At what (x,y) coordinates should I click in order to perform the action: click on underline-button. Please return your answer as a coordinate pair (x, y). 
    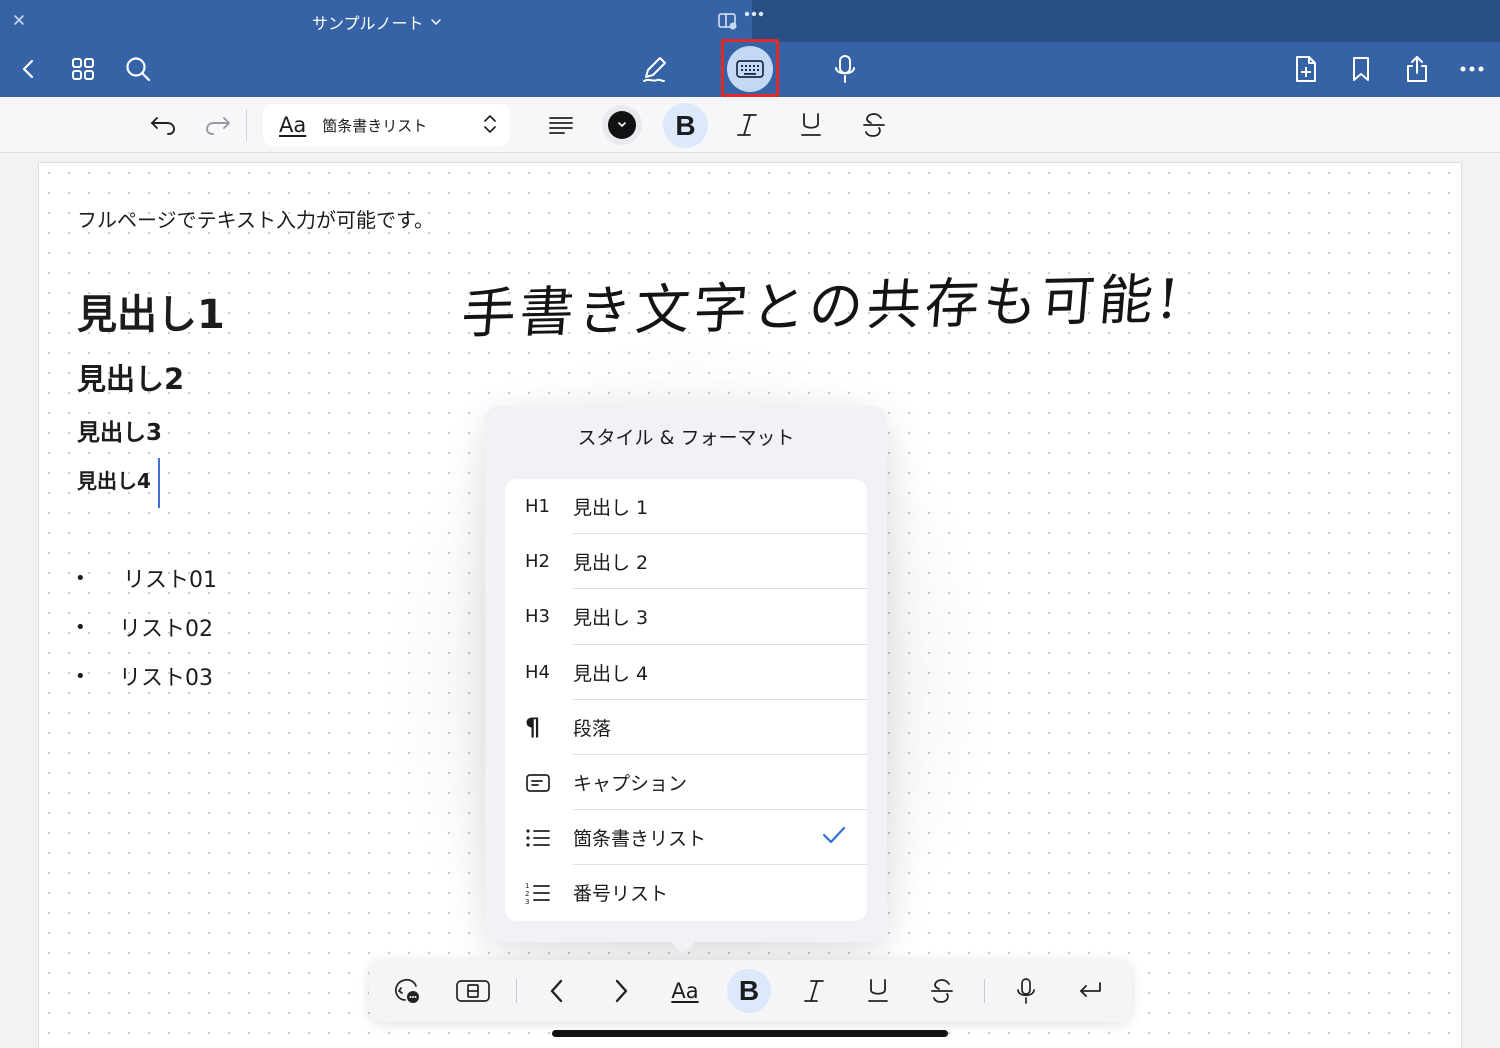
    Looking at the image, I should click on (811, 125).